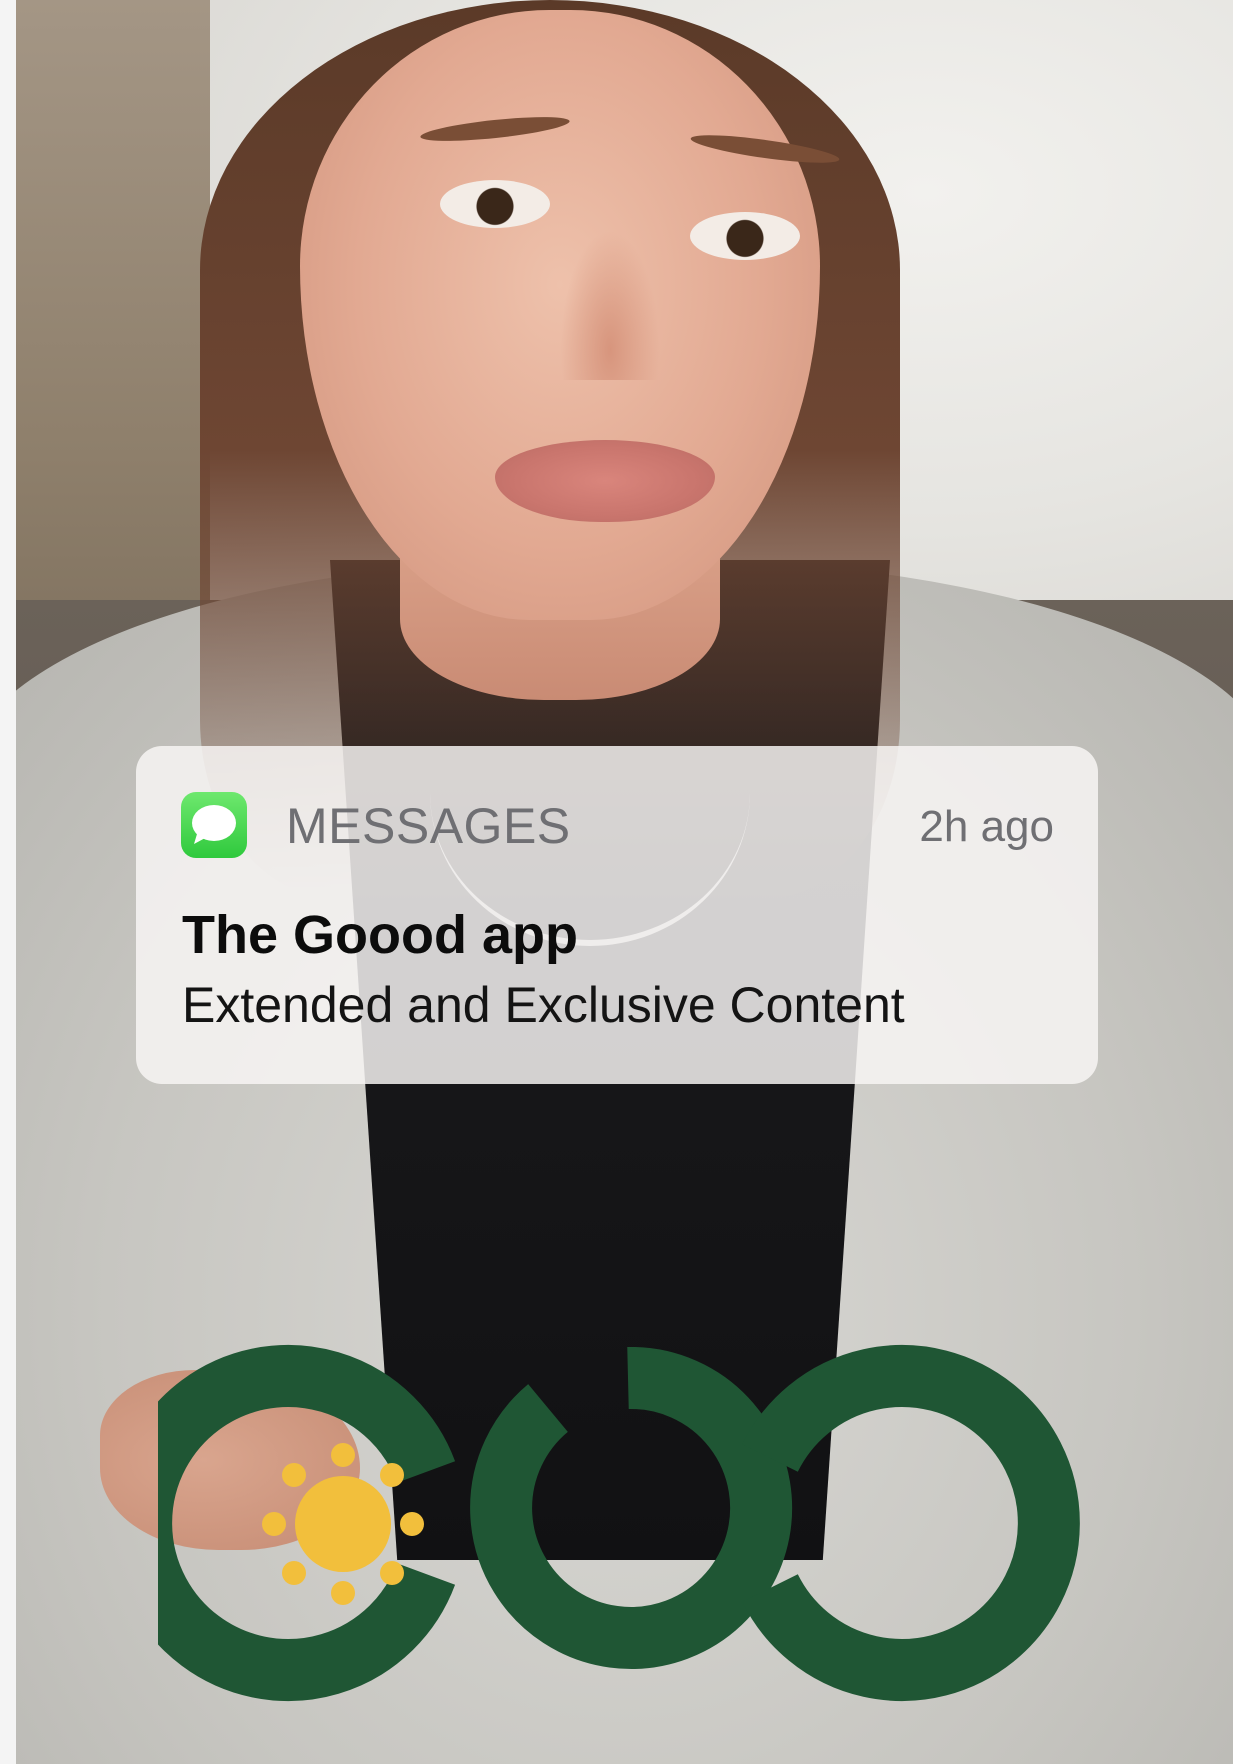 This screenshot has width=1233, height=1764. I want to click on left-eye, so click(495, 204).